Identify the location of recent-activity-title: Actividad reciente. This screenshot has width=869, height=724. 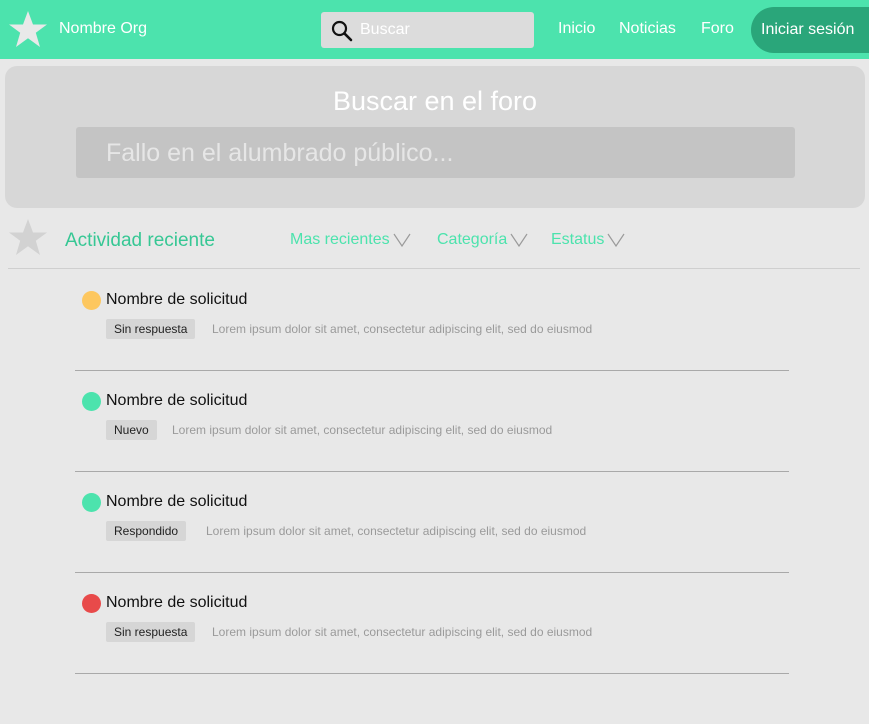
(140, 240).